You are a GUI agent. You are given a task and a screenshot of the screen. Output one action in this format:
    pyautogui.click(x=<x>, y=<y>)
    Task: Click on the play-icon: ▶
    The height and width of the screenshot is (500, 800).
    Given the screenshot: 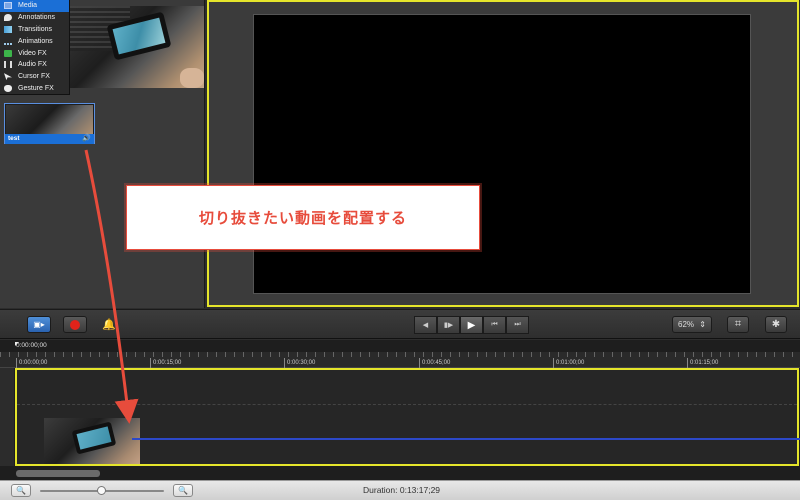 What is the action you would take?
    pyautogui.click(x=471, y=325)
    